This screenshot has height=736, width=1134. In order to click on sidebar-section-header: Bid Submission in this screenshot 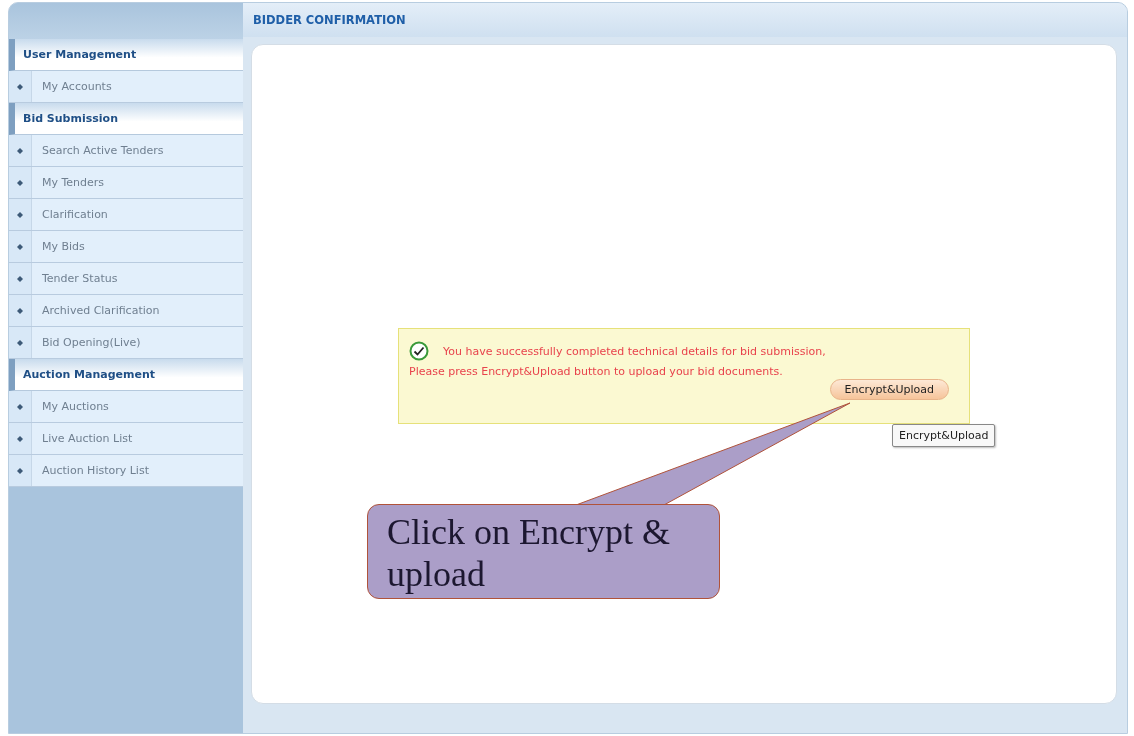, I will do `click(126, 119)`.